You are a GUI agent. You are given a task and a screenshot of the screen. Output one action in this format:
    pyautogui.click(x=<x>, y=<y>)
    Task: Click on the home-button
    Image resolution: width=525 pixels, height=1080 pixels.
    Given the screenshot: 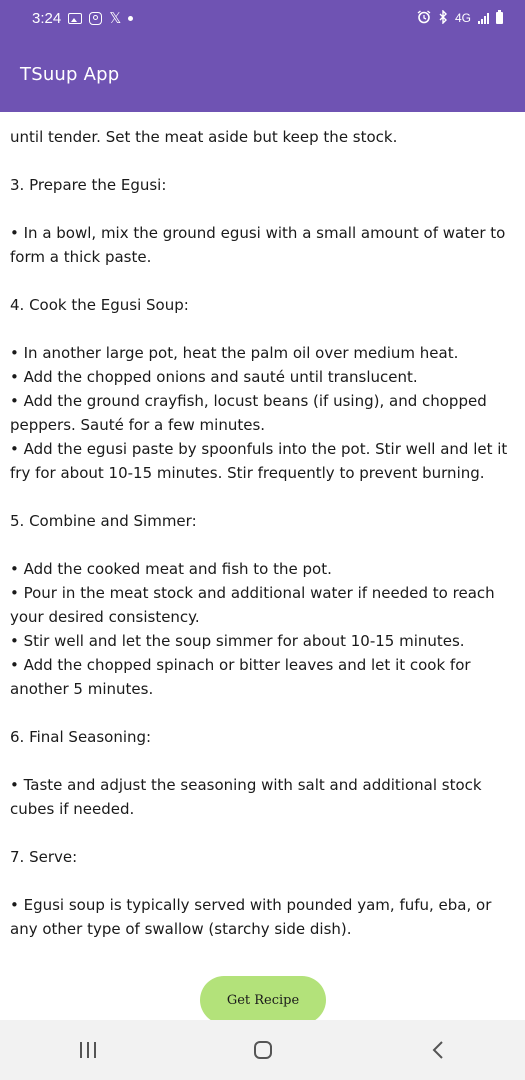 What is the action you would take?
    pyautogui.click(x=263, y=1050)
    